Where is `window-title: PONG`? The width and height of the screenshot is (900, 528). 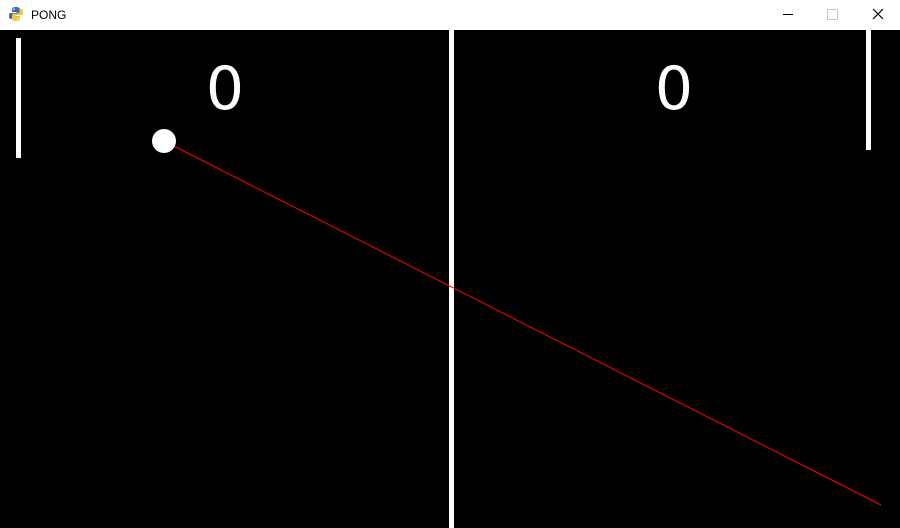 window-title: PONG is located at coordinates (49, 15).